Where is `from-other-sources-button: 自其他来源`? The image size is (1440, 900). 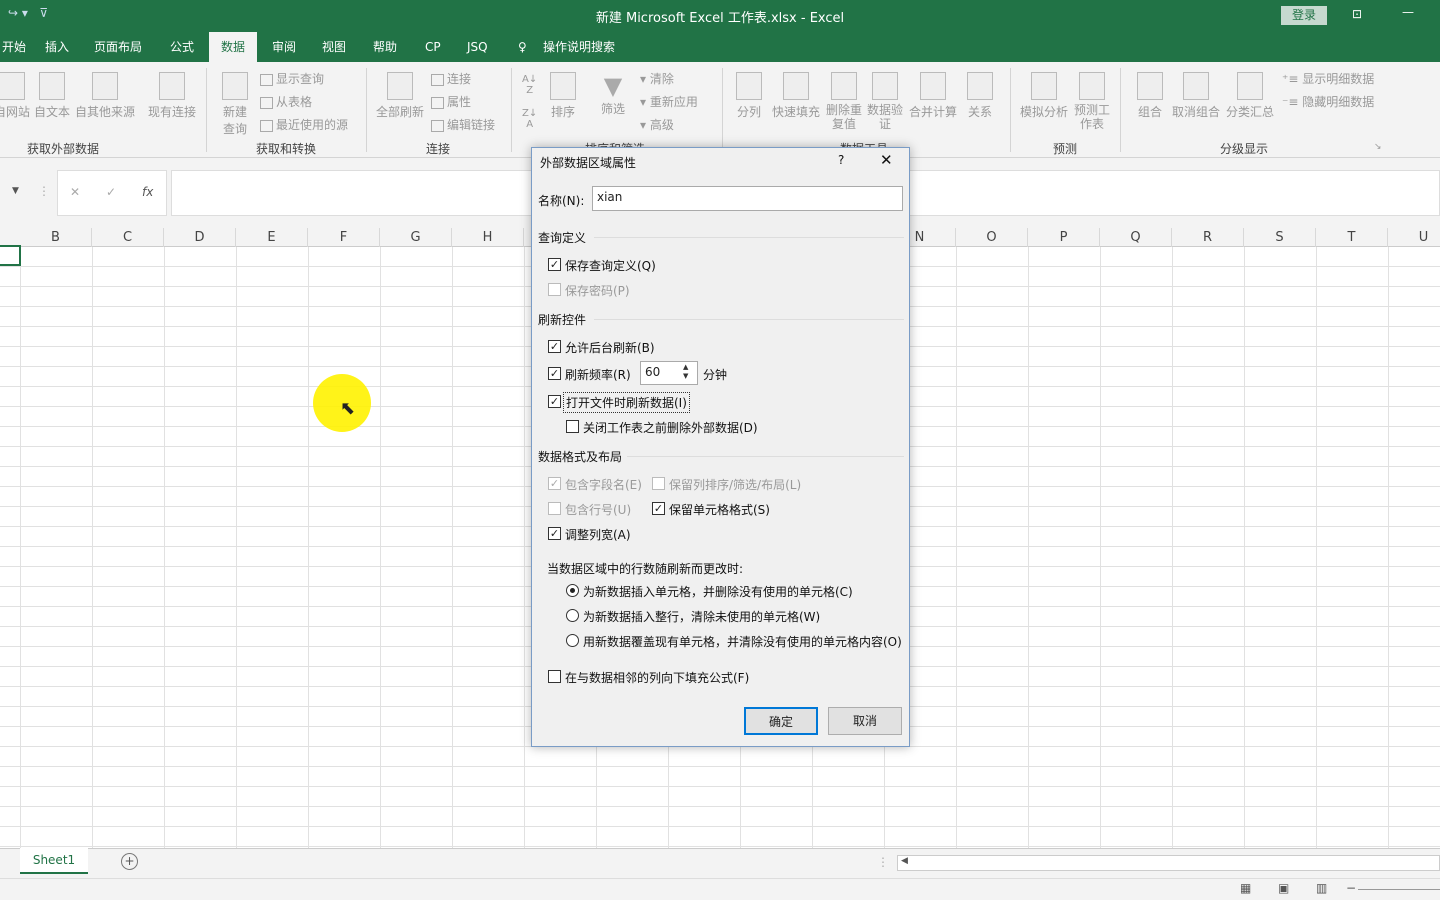
from-other-sources-button: 自其他来源 is located at coordinates (105, 96).